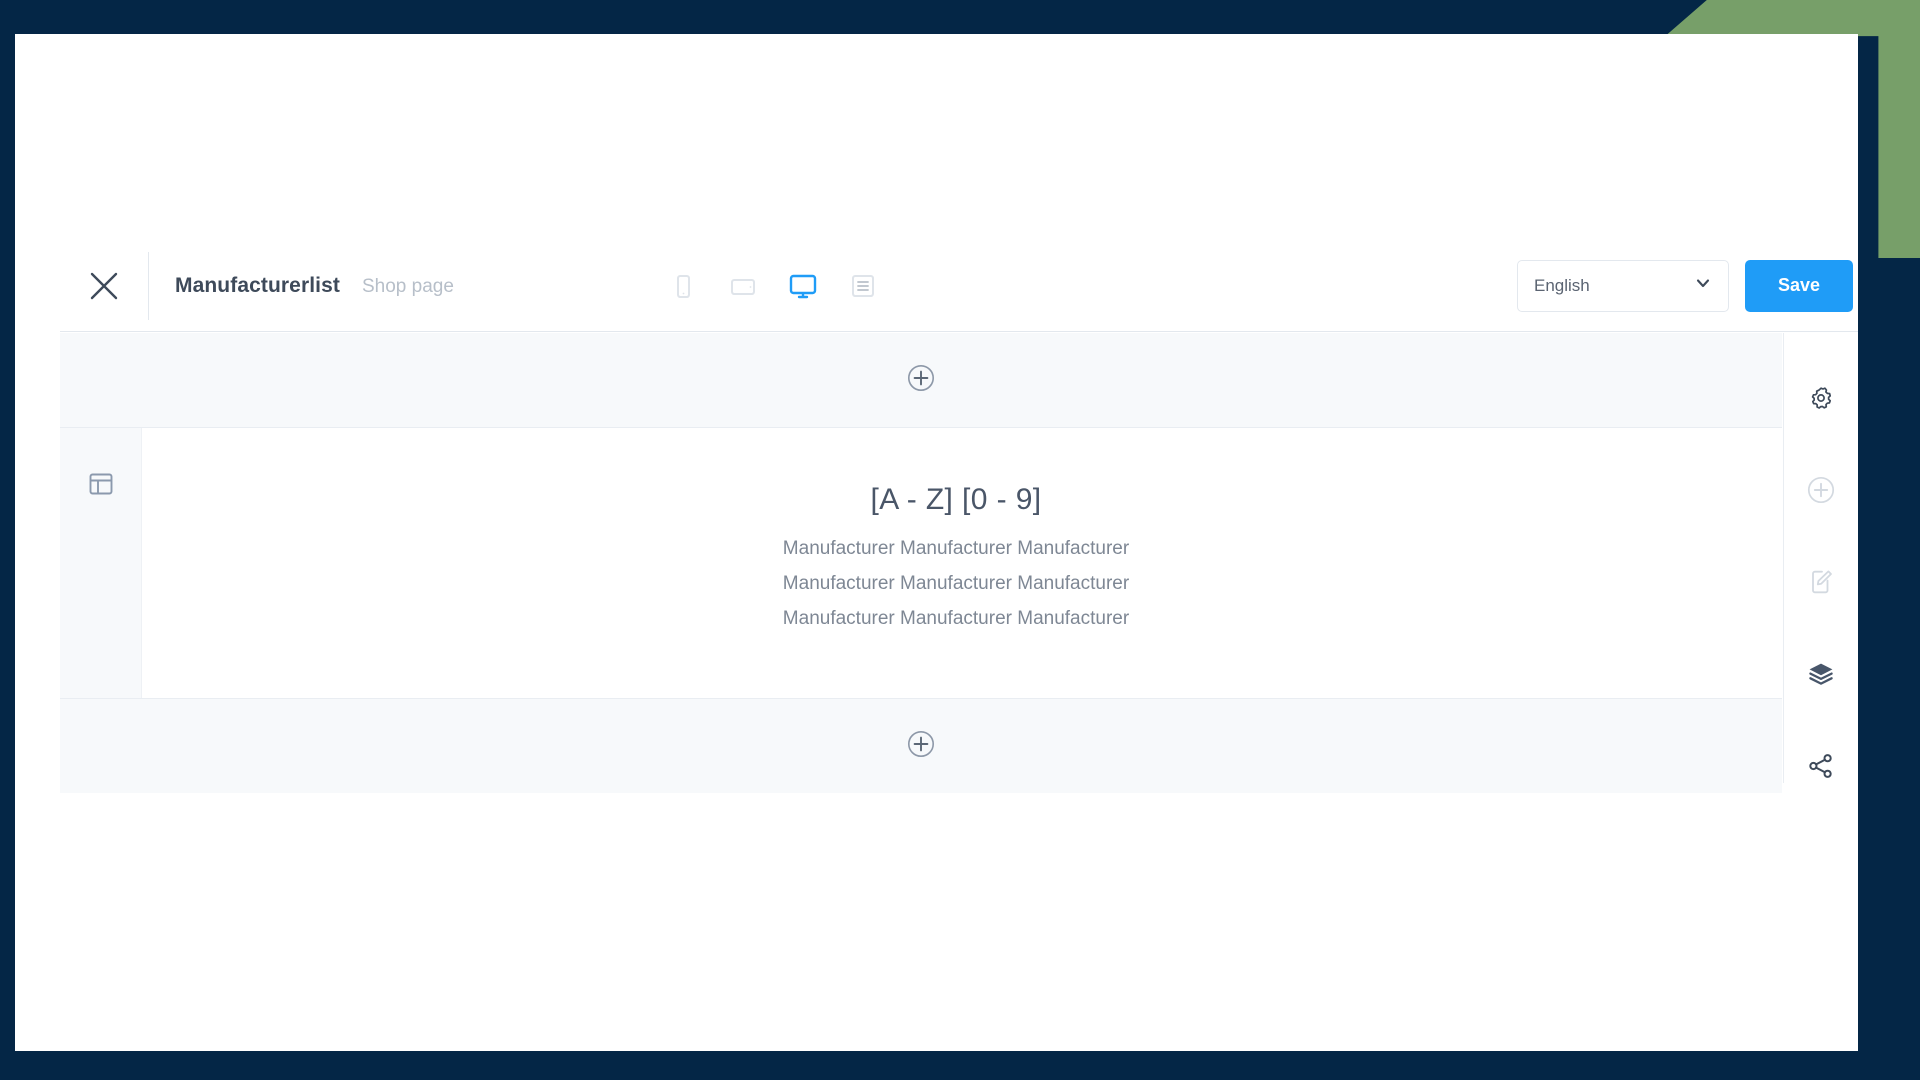 The image size is (1920, 1080). I want to click on device-button-desktop, so click(803, 286).